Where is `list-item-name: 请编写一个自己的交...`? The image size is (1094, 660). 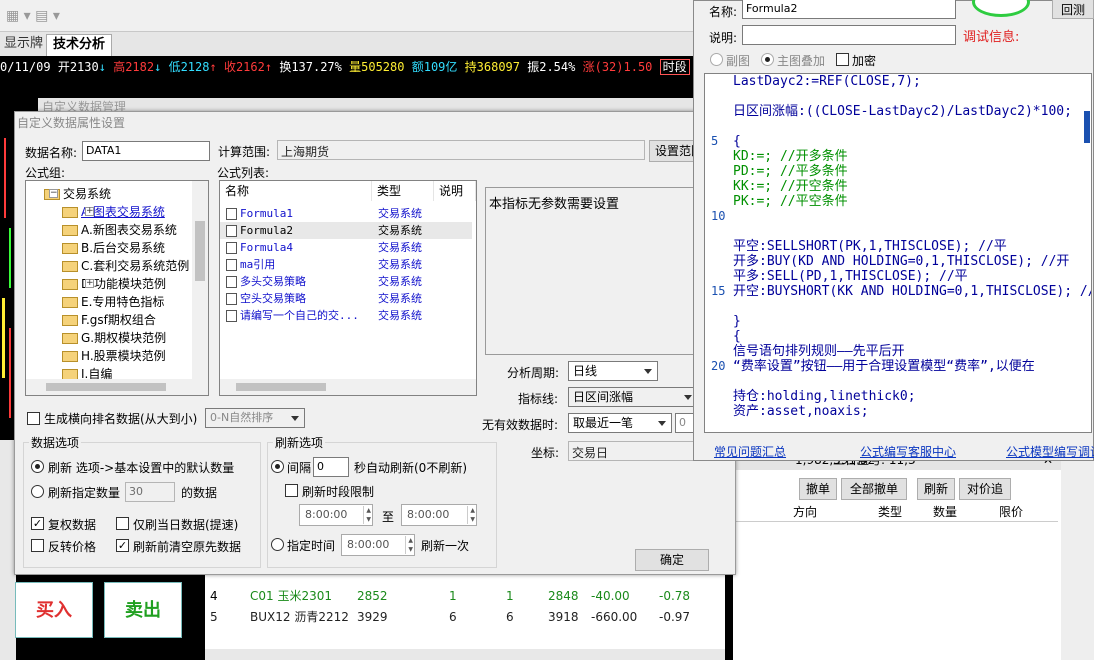 list-item-name: 请编写一个自己的交... is located at coordinates (299, 315).